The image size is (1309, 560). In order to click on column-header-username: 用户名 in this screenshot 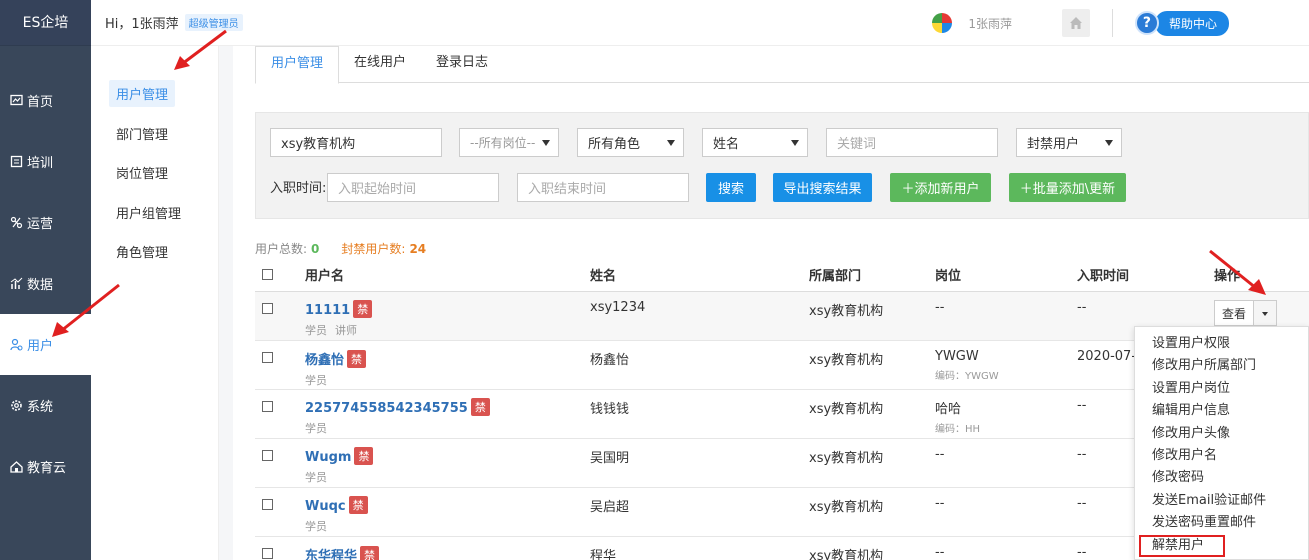, I will do `click(447, 275)`.